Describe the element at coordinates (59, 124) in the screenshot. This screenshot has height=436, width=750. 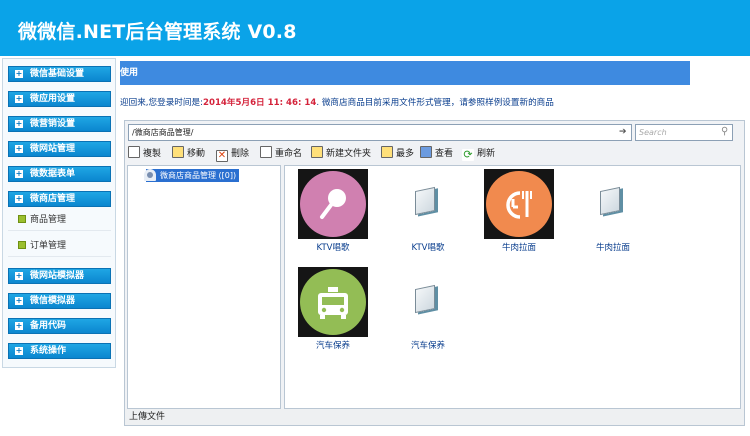
I see `menu-marketing-settings: + 微营销设置` at that location.